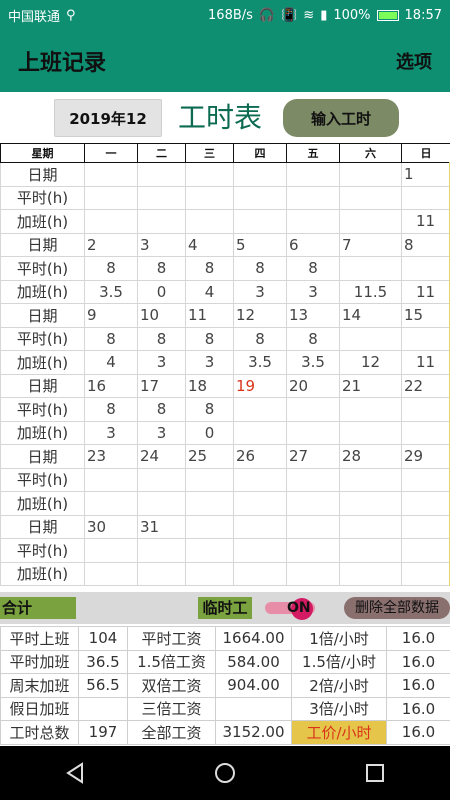  I want to click on date-cell: 11, so click(209, 315).